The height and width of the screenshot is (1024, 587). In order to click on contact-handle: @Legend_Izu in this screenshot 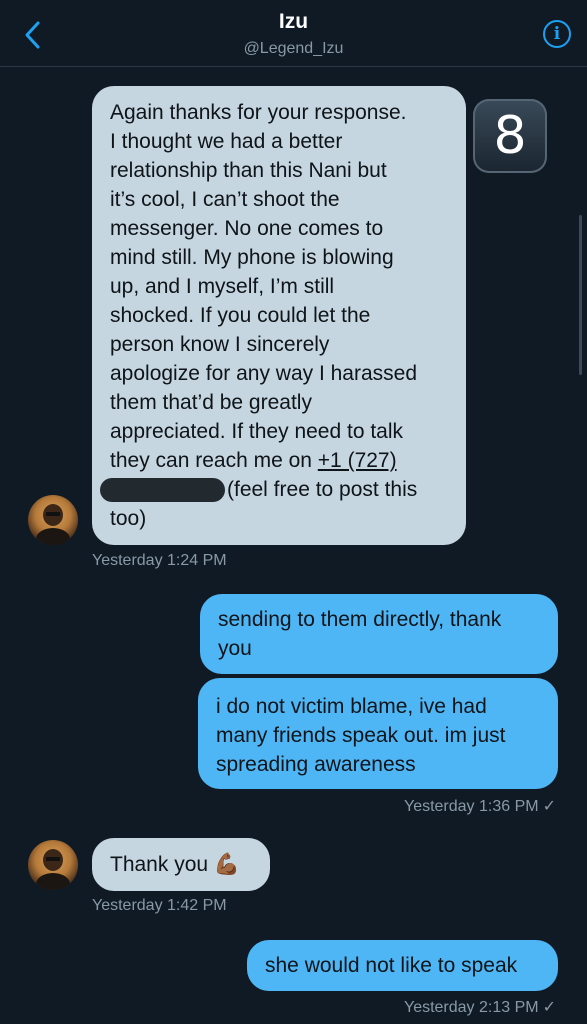, I will do `click(293, 49)`.